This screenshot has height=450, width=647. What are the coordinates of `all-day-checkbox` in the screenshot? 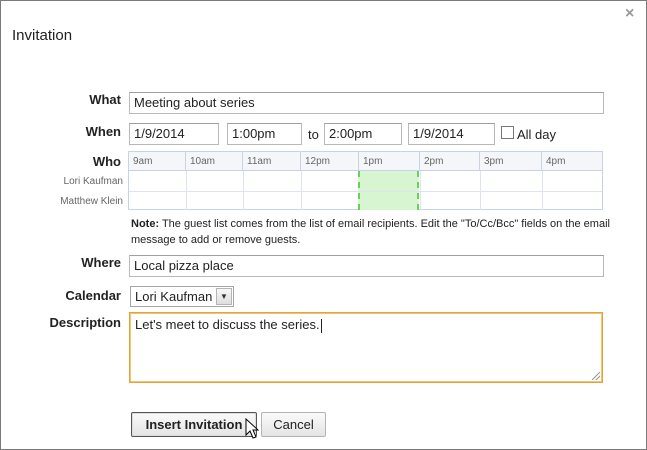 It's located at (507, 132).